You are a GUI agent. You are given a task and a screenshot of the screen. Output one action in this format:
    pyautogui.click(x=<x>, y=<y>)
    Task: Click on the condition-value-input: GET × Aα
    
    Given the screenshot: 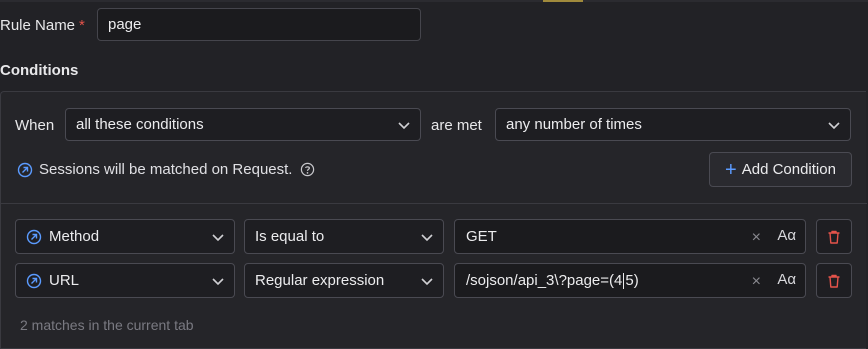 What is the action you would take?
    pyautogui.click(x=630, y=236)
    